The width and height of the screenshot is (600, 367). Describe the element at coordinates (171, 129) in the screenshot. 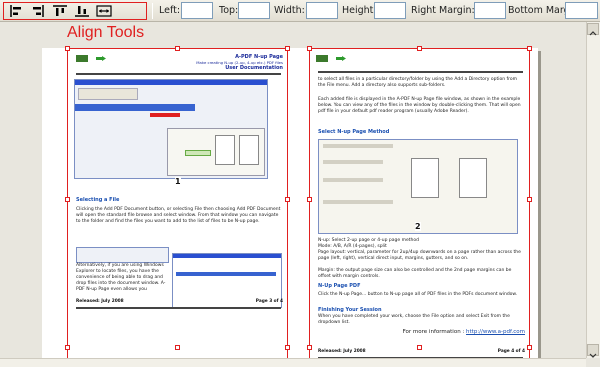

I see `app-screenshot` at that location.